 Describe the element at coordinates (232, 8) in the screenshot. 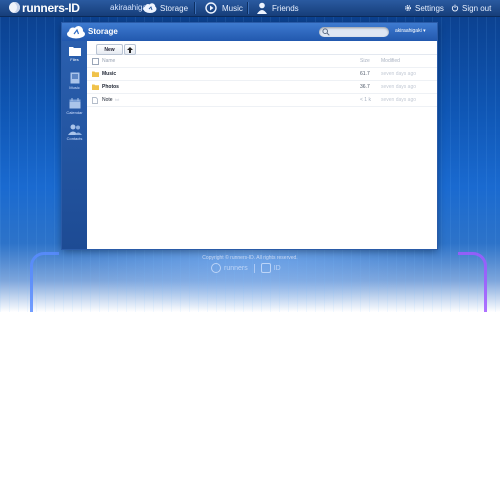

I see `nav-music-label: Music` at that location.